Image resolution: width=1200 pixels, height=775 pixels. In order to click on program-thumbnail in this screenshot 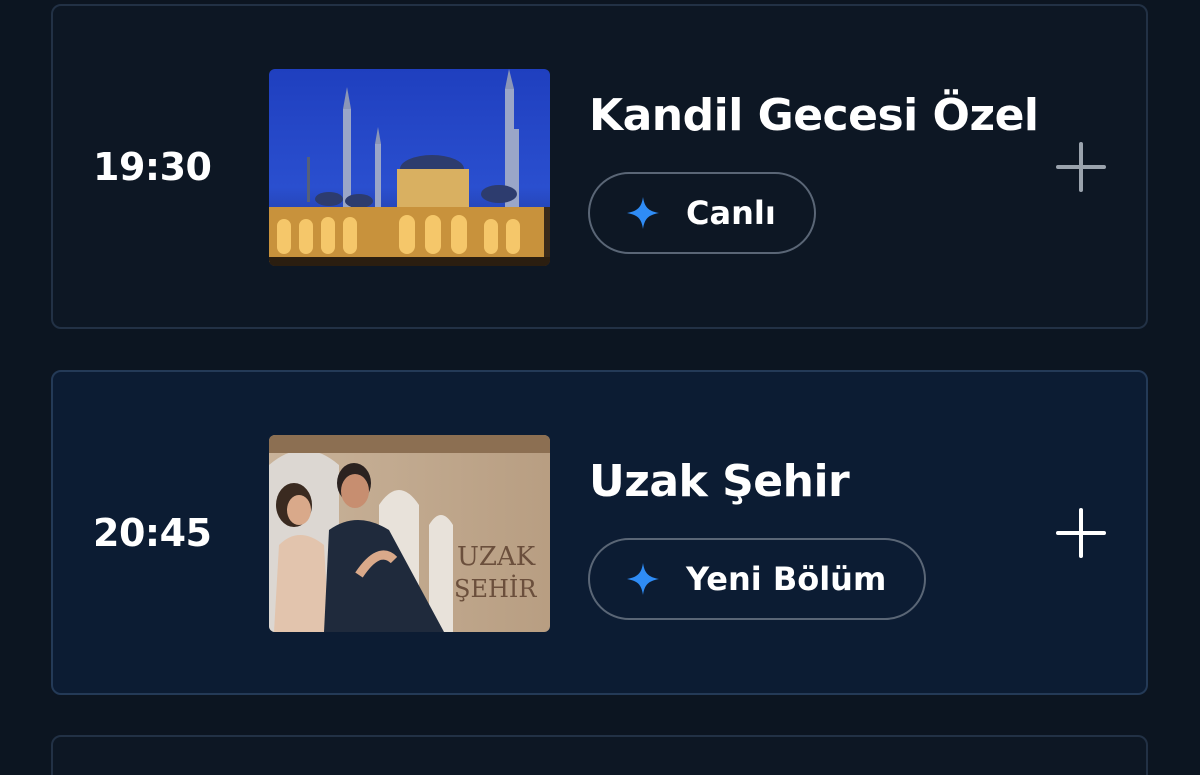, I will do `click(409, 167)`.